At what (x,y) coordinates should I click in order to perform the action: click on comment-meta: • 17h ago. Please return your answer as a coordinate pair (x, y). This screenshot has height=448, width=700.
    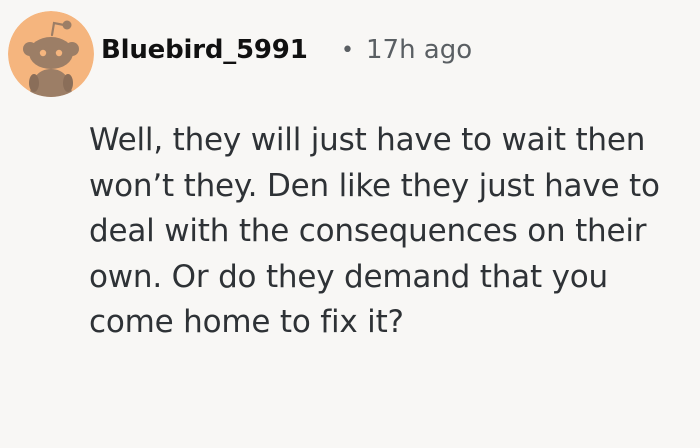
    Looking at the image, I should click on (406, 50).